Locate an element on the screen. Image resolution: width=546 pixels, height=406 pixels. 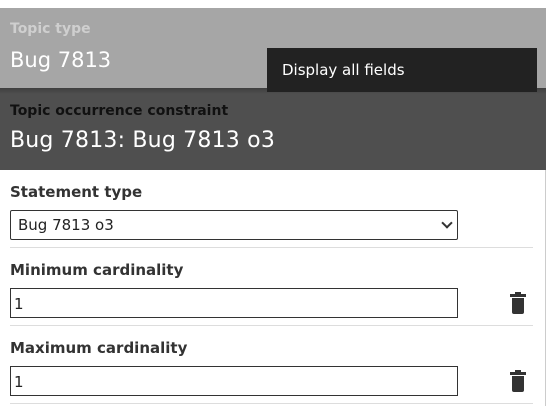
statement-type-label: Statement type is located at coordinates (76, 192).